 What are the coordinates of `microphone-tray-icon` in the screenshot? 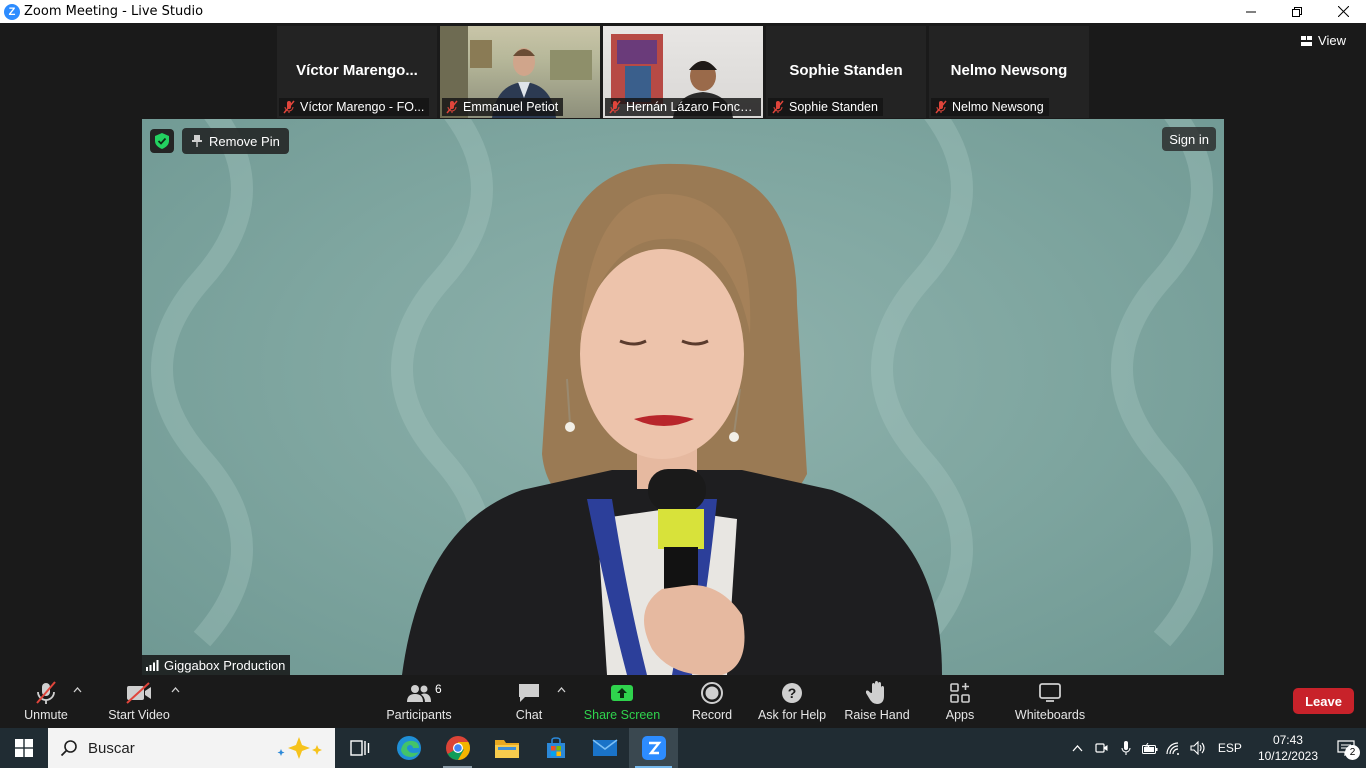 It's located at (1126, 748).